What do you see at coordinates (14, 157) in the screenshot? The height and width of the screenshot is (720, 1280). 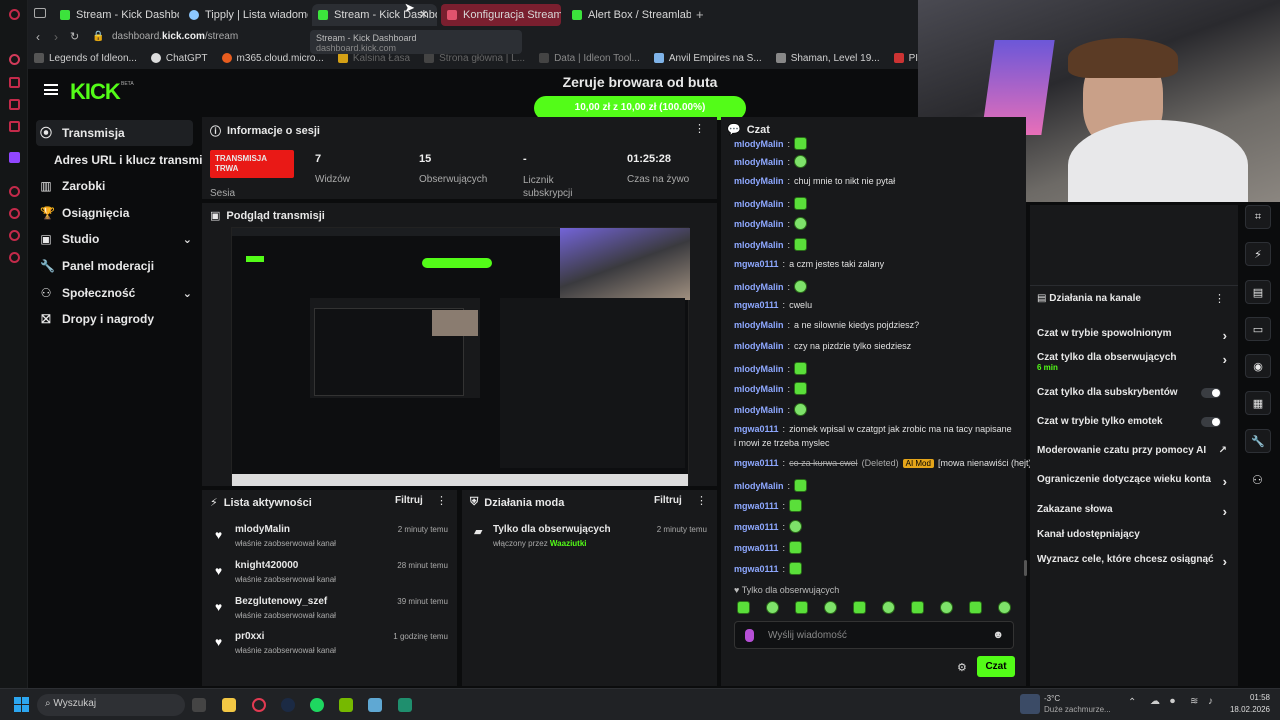 I see `twitch-icon` at bounding box center [14, 157].